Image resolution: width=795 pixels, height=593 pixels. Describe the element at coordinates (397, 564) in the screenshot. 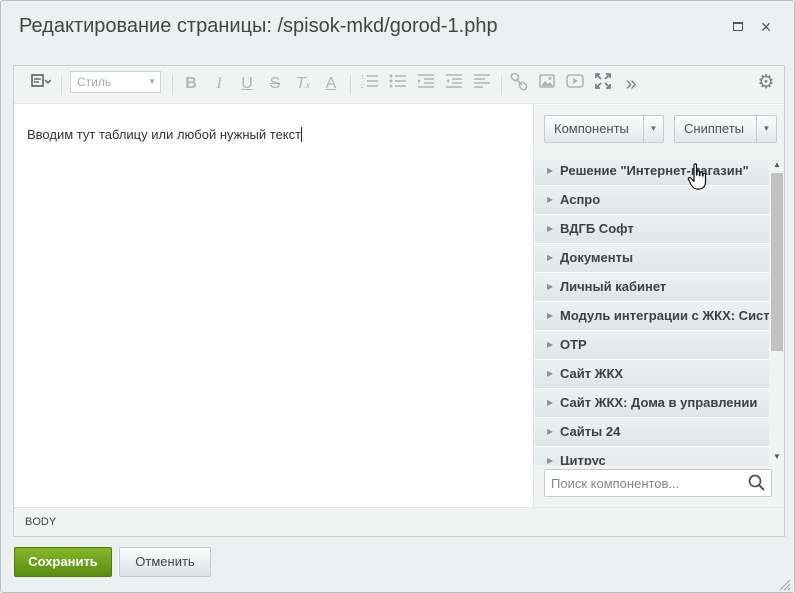

I see `dialog-footer: Сохранить Отменить` at that location.